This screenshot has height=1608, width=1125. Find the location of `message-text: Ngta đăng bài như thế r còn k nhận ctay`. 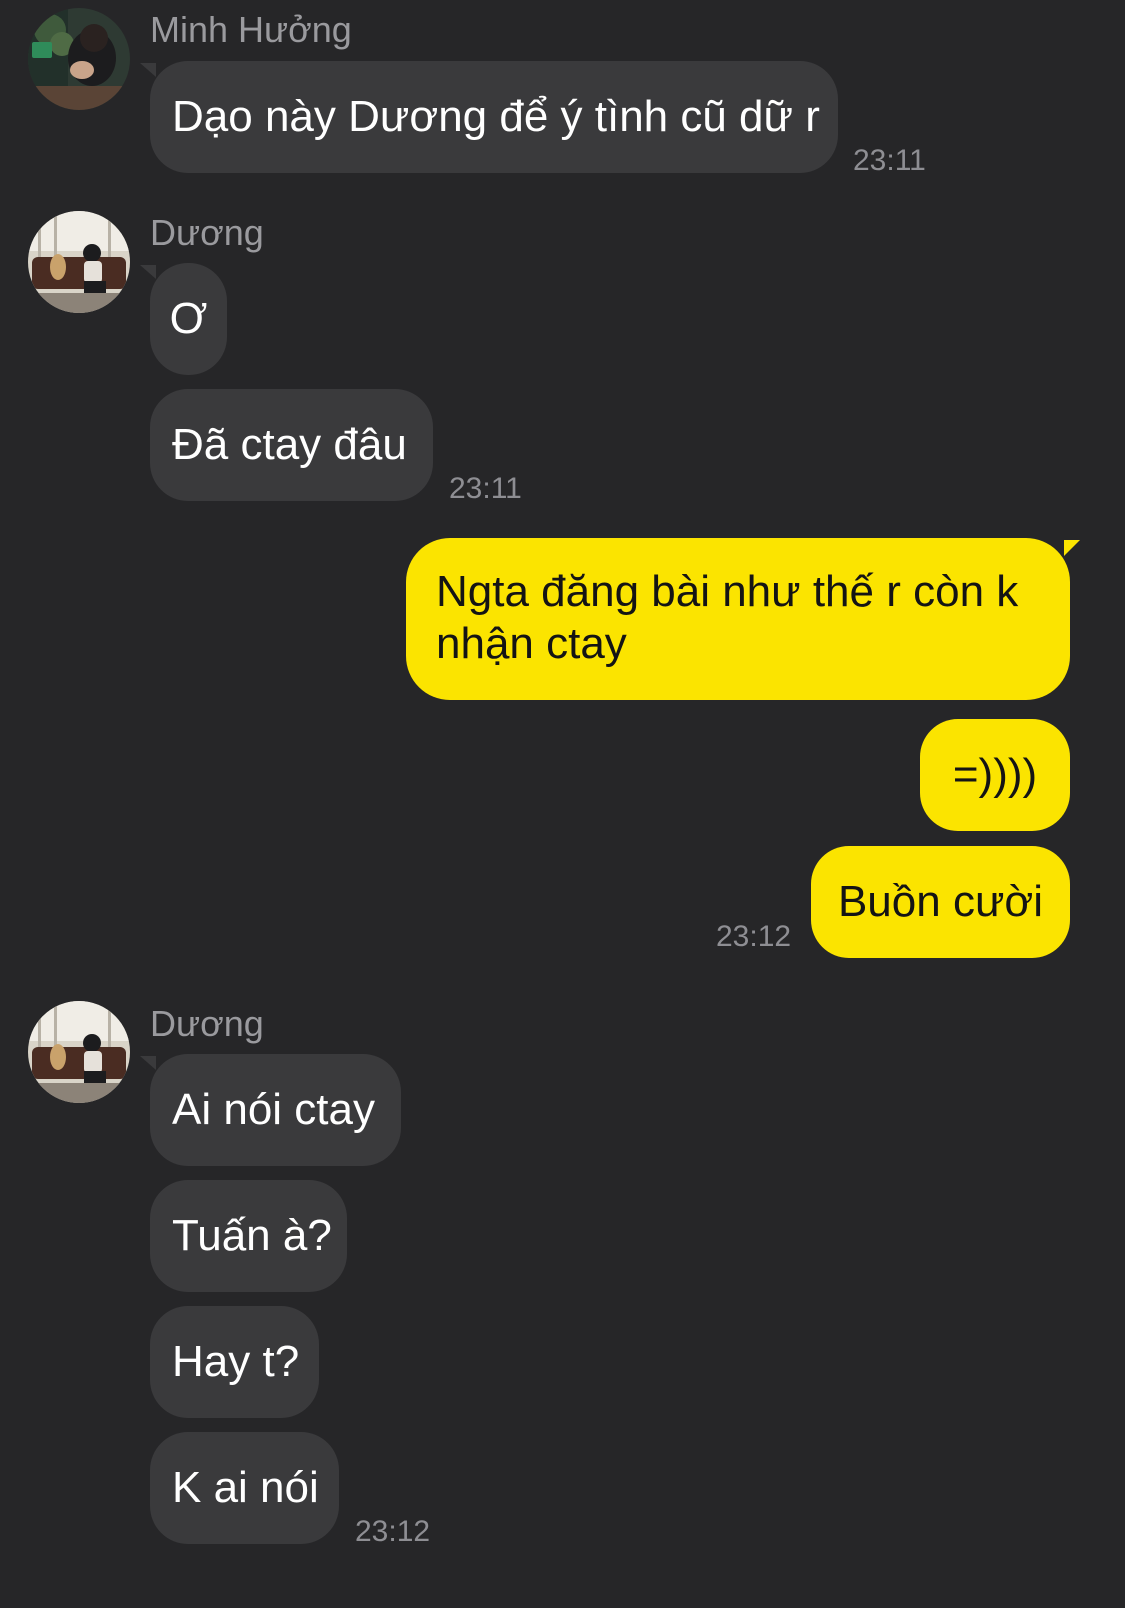

message-text: Ngta đăng bài như thế r còn k nhận ctay is located at coordinates (727, 617).